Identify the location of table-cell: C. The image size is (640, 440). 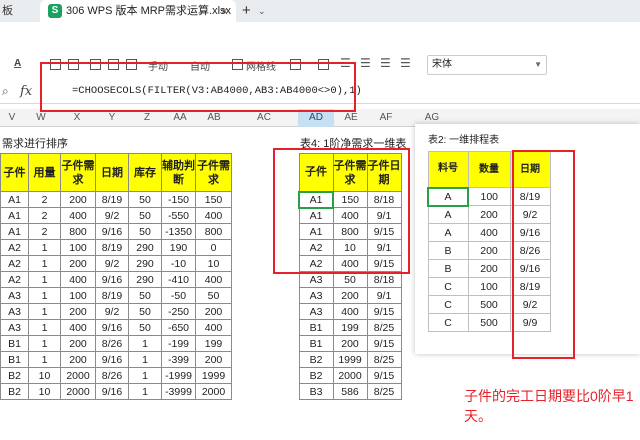
(448, 322).